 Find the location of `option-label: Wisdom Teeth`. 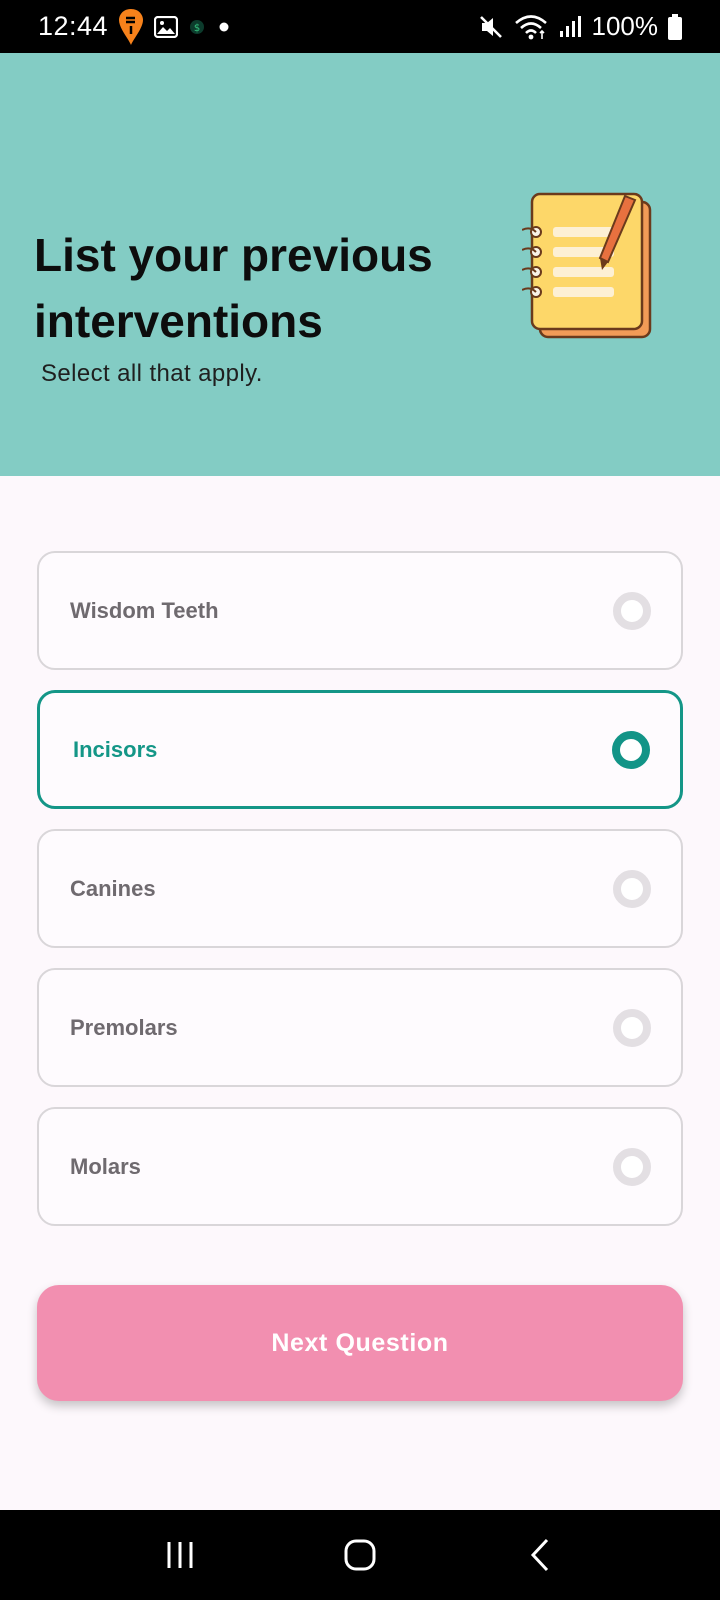

option-label: Wisdom Teeth is located at coordinates (144, 610).